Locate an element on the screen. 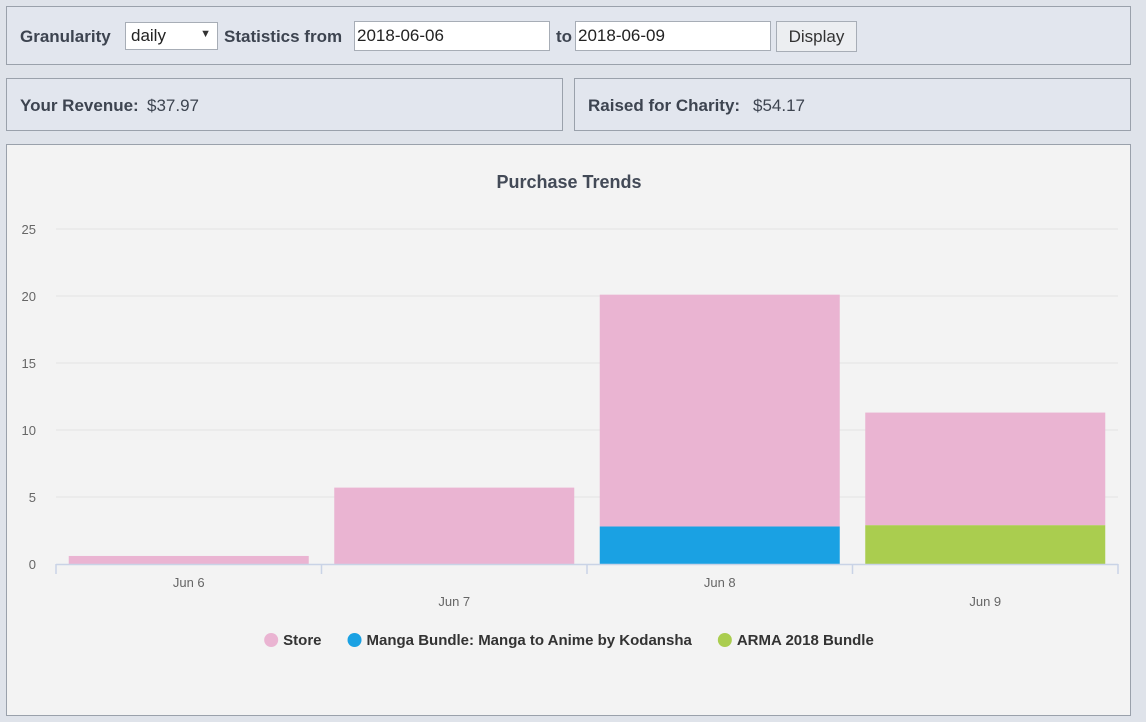 Image resolution: width=1146 pixels, height=722 pixels. x-tick-label: Jun 8 is located at coordinates (720, 582).